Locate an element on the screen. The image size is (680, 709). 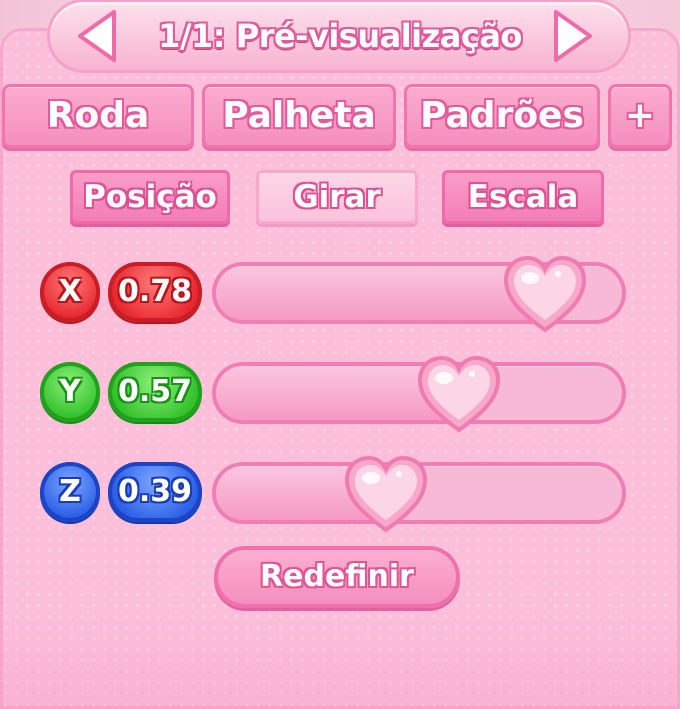
panel-bottom-shade is located at coordinates (340, 659).